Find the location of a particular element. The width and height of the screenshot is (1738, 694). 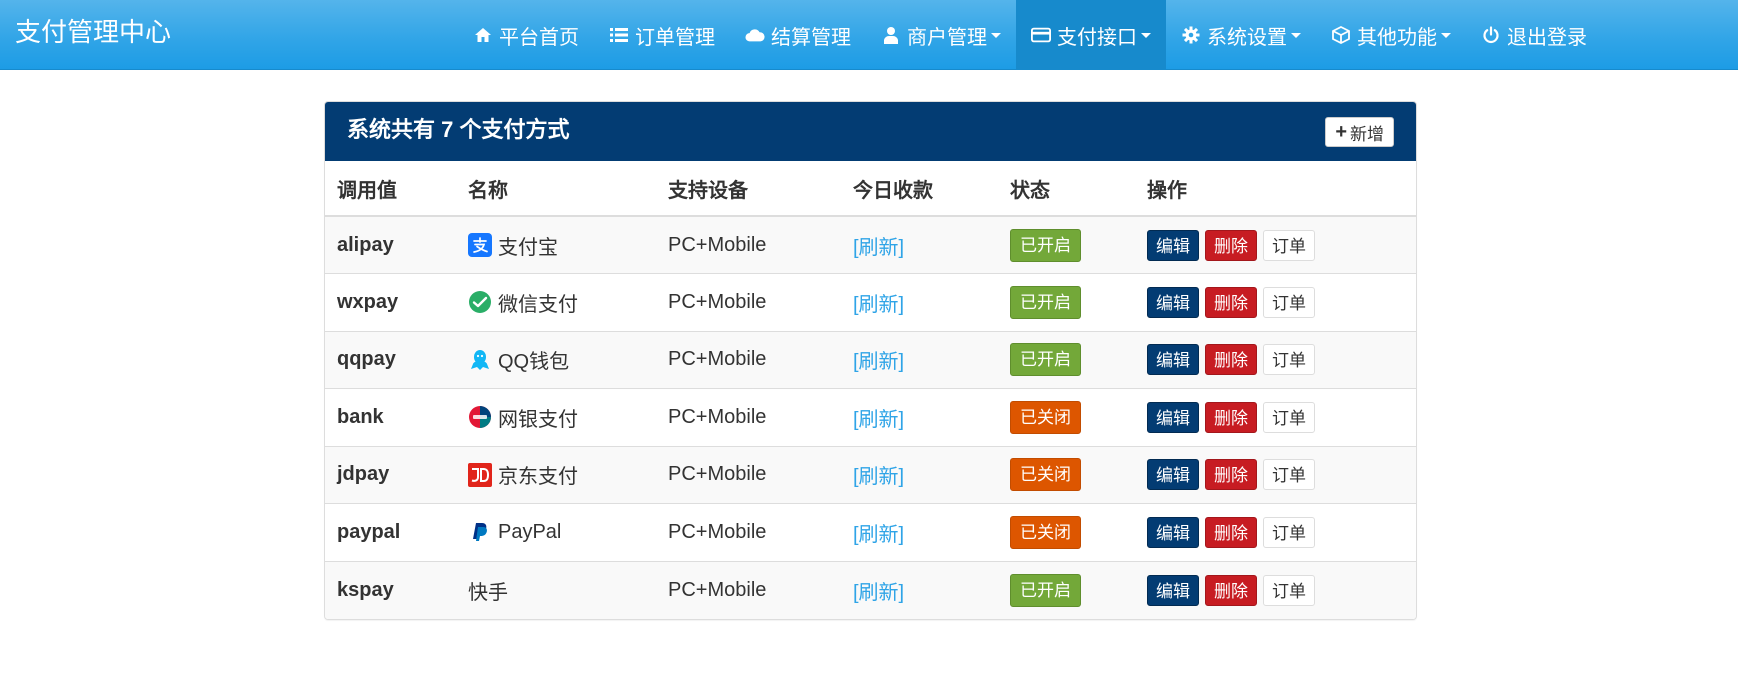

nav-item-home: 平台首页 is located at coordinates (526, 35).